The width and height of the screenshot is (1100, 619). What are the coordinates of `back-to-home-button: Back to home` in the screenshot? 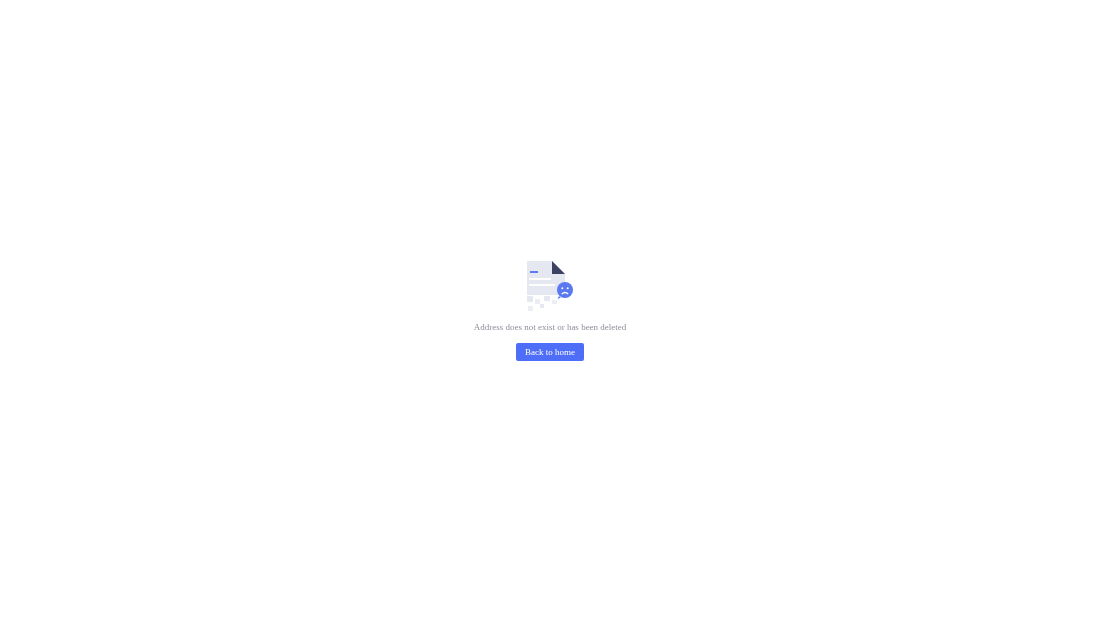 It's located at (550, 352).